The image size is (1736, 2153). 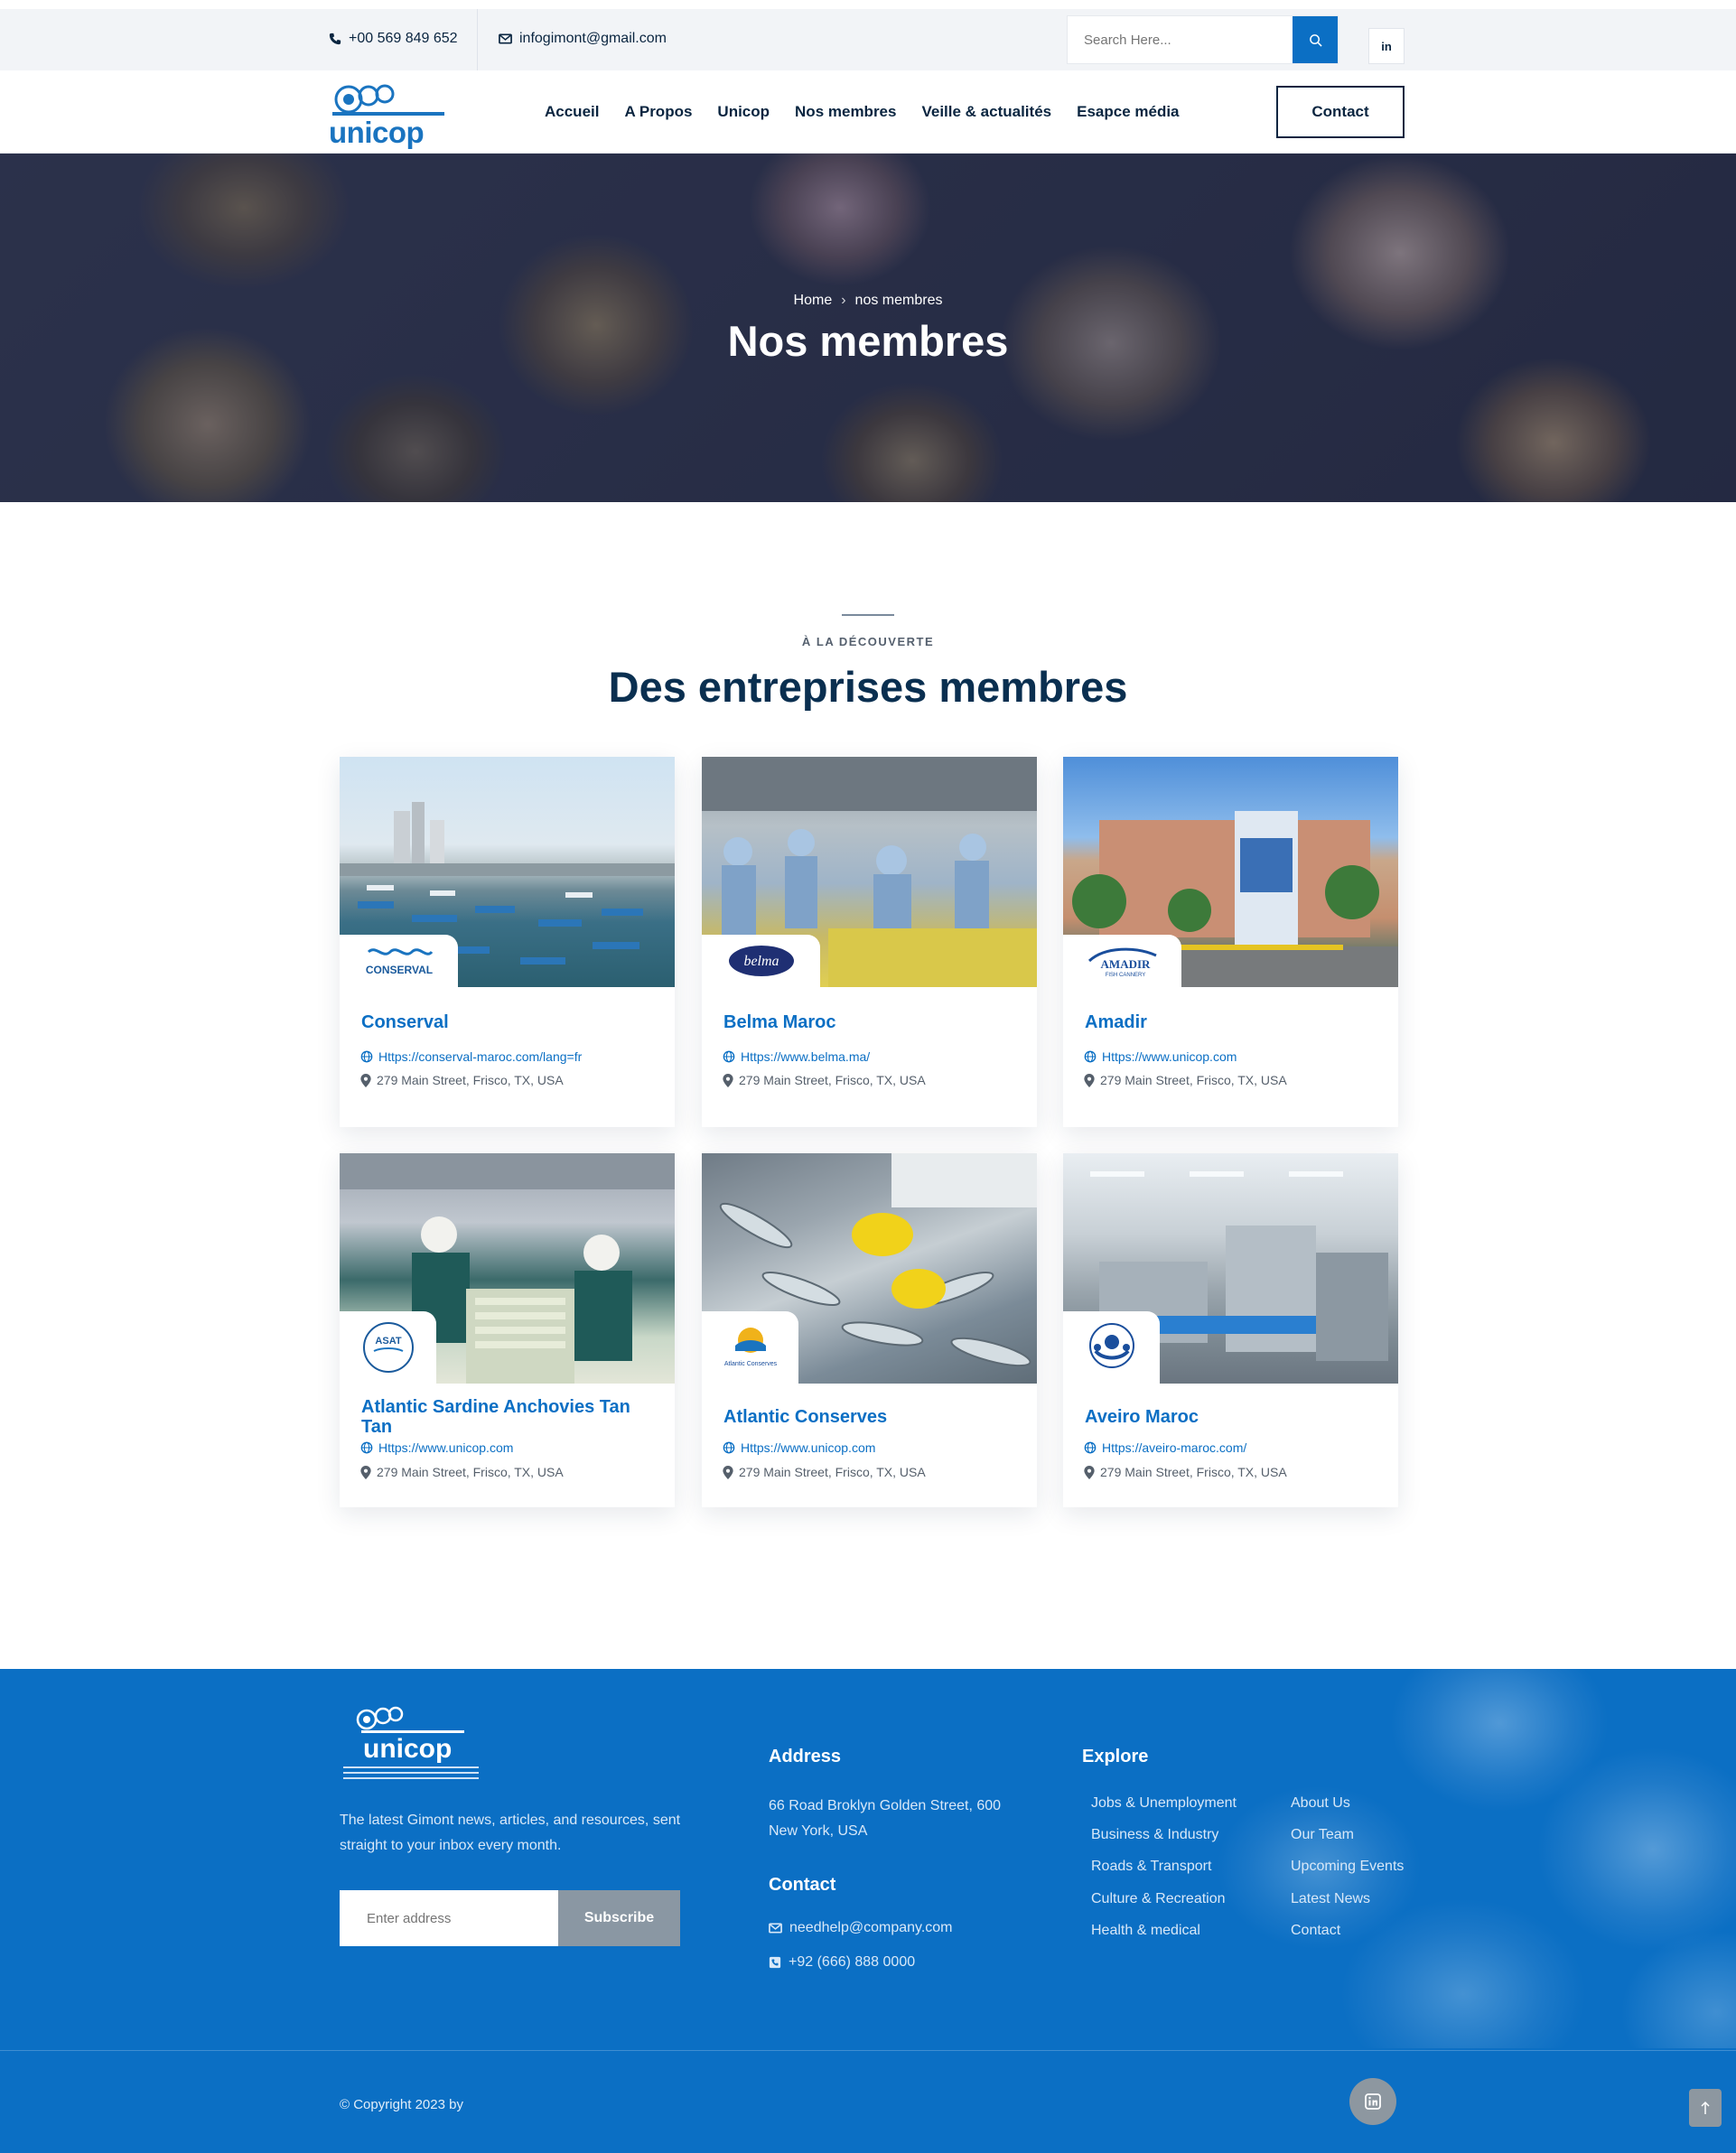 I want to click on member-photo: belma, so click(x=869, y=872).